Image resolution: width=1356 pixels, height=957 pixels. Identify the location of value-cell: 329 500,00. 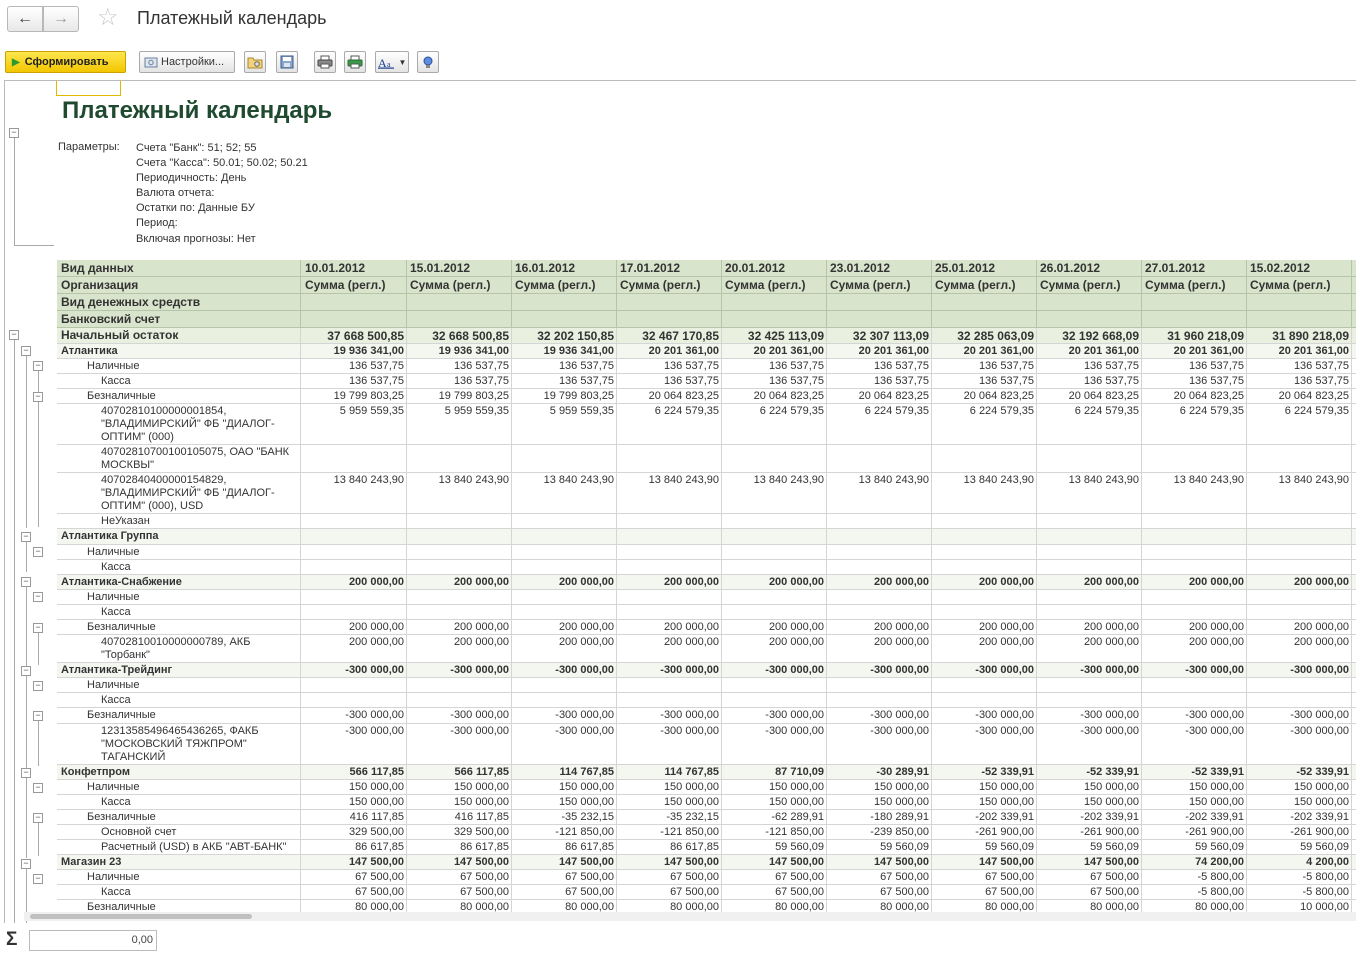
(459, 831).